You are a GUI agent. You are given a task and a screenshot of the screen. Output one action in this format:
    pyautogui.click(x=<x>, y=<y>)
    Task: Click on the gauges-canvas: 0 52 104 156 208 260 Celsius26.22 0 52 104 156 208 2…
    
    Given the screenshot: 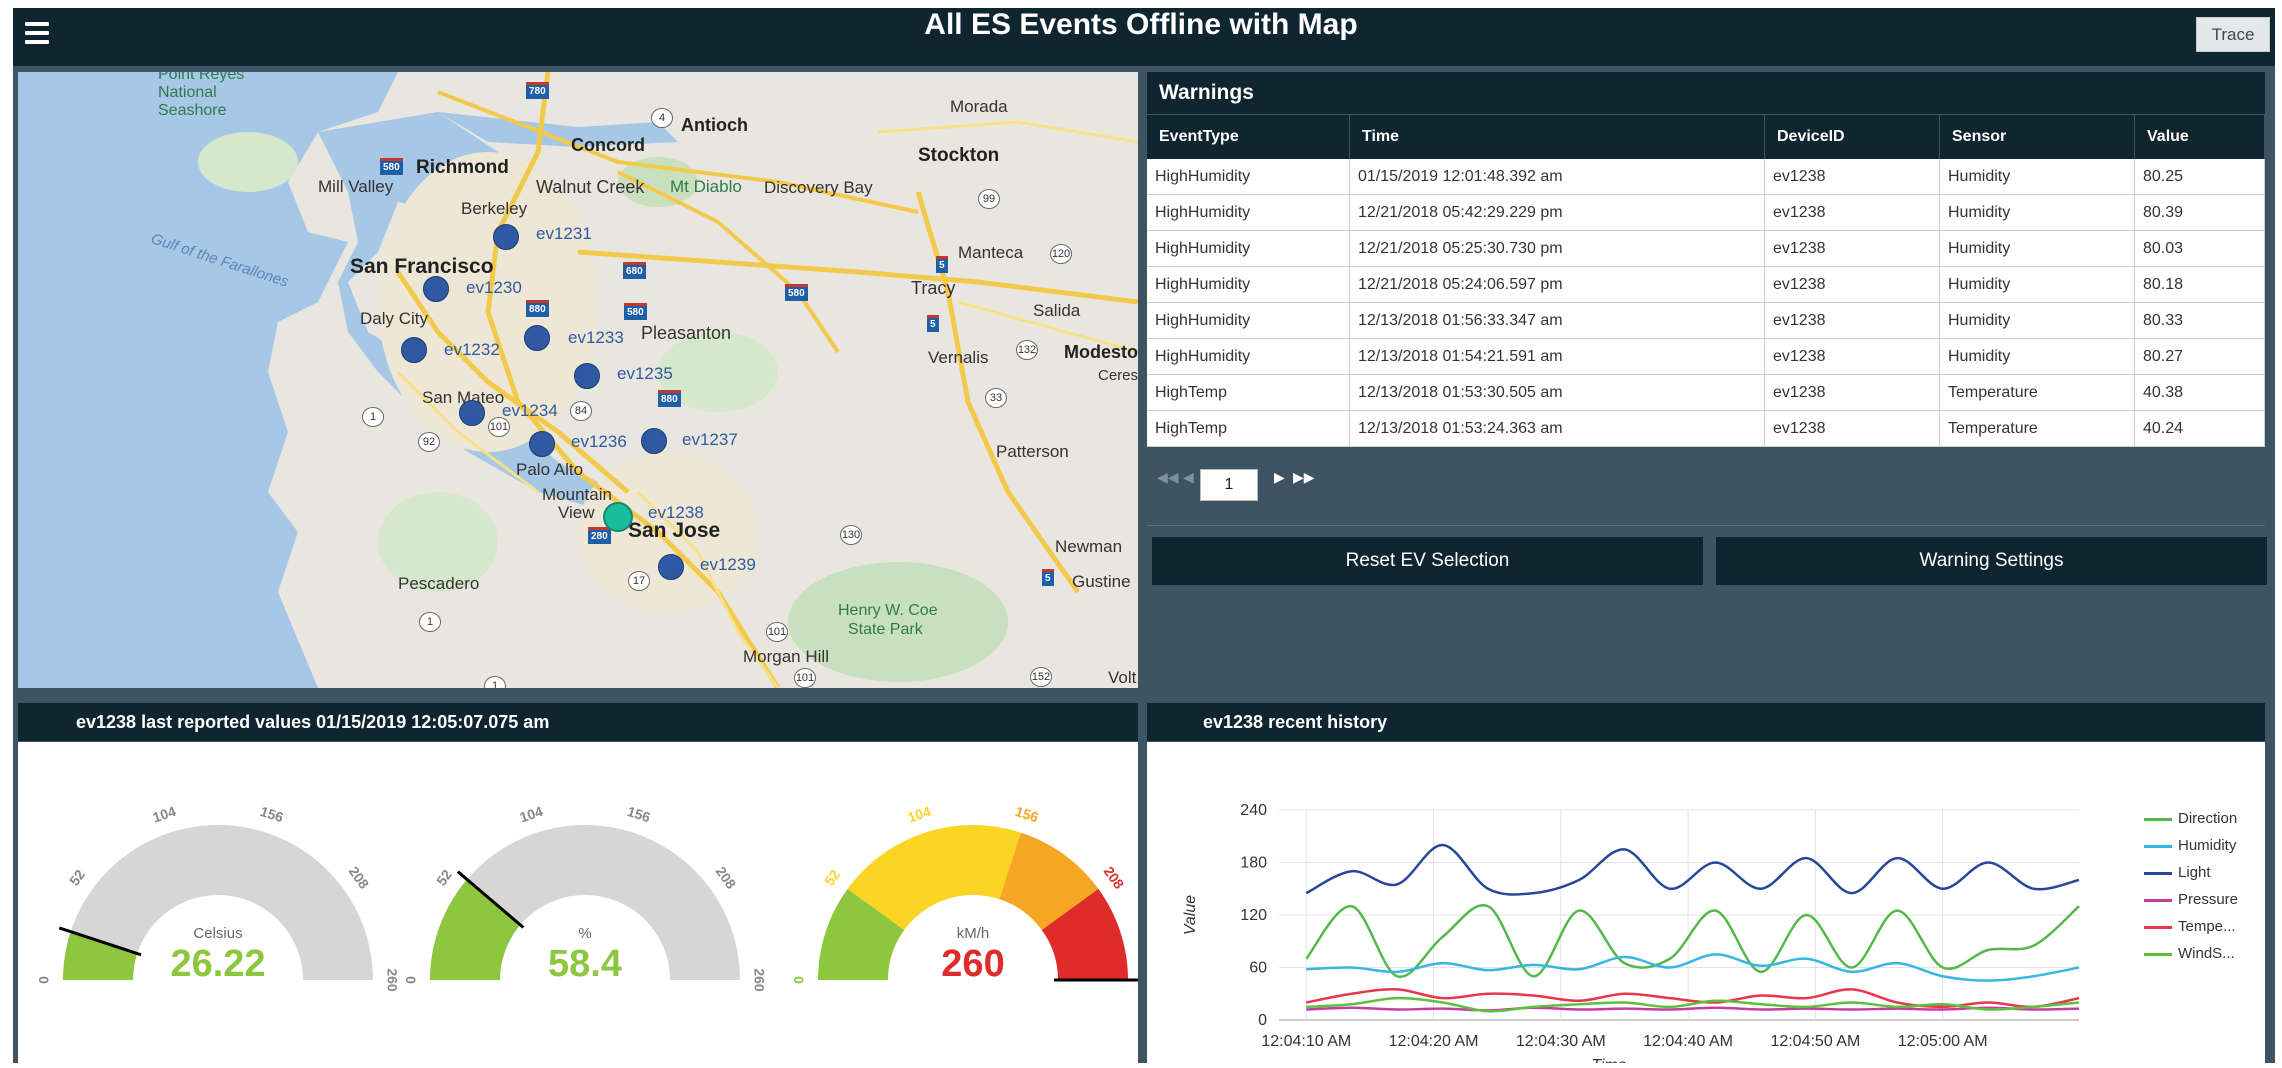 What is the action you would take?
    pyautogui.click(x=596, y=897)
    